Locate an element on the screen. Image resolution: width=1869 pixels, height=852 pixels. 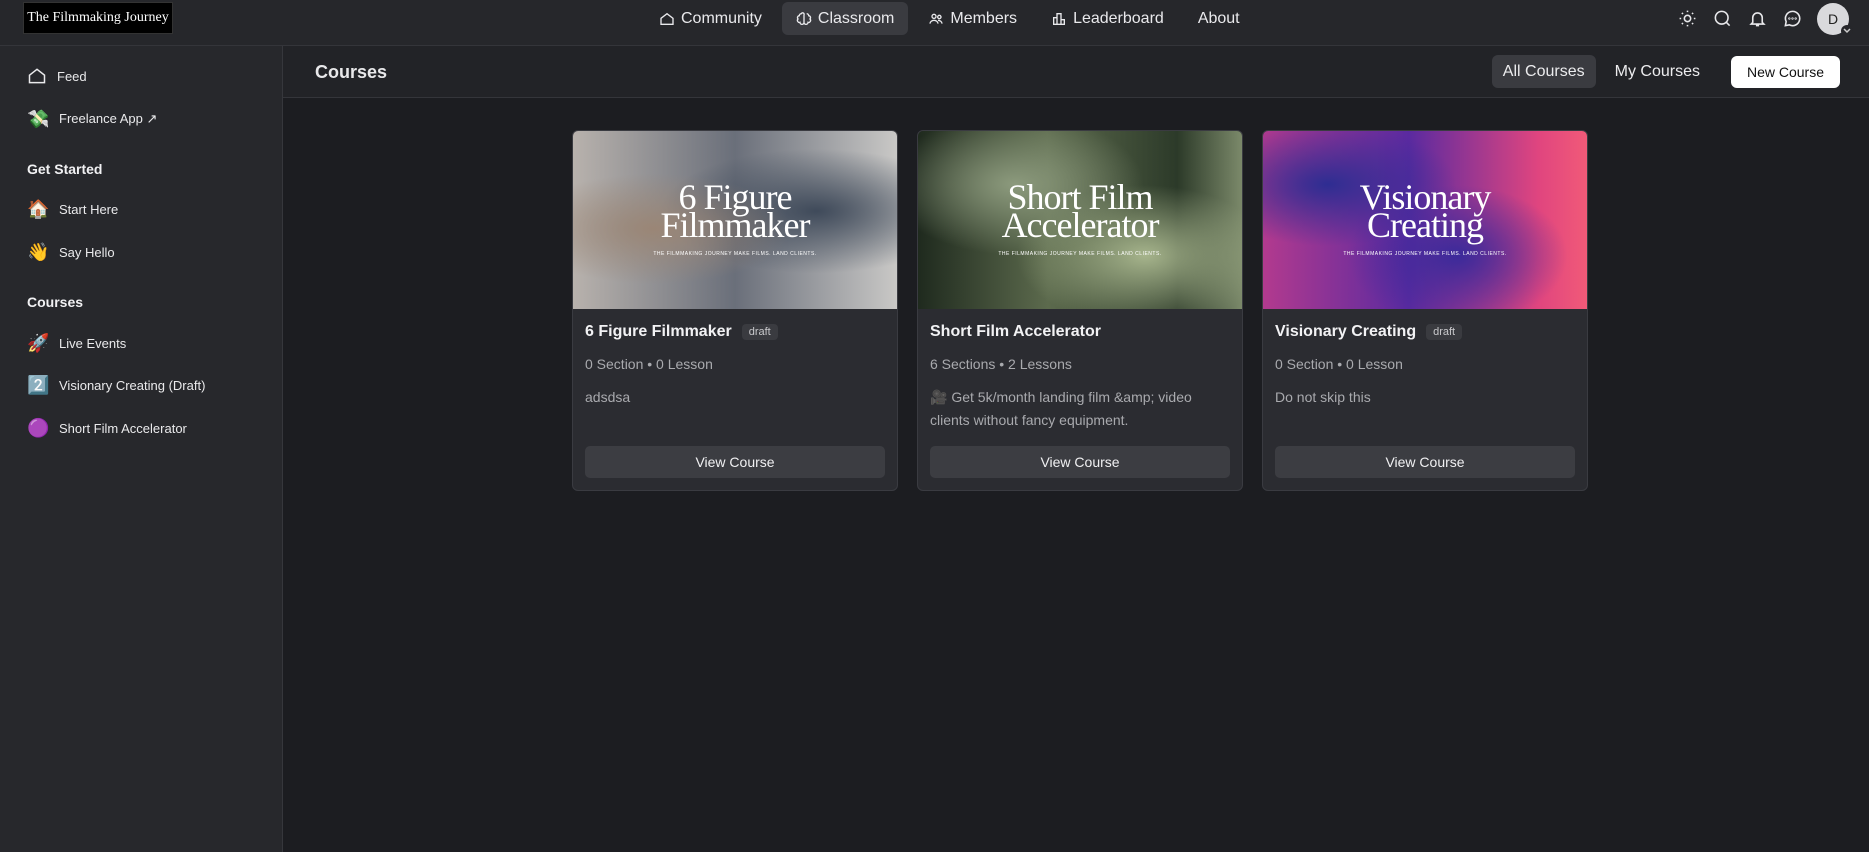
house-icon: 🏠 is located at coordinates (38, 208).